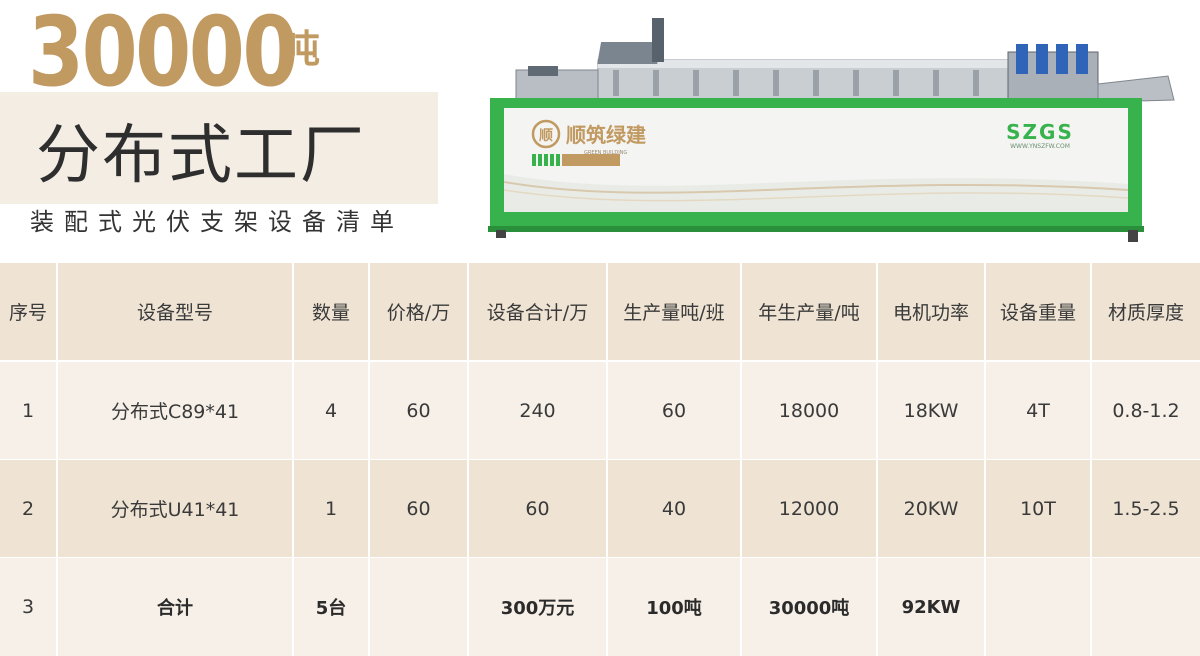 This screenshot has height=656, width=1200. Describe the element at coordinates (675, 508) in the screenshot. I see `table-cell: 40` at that location.